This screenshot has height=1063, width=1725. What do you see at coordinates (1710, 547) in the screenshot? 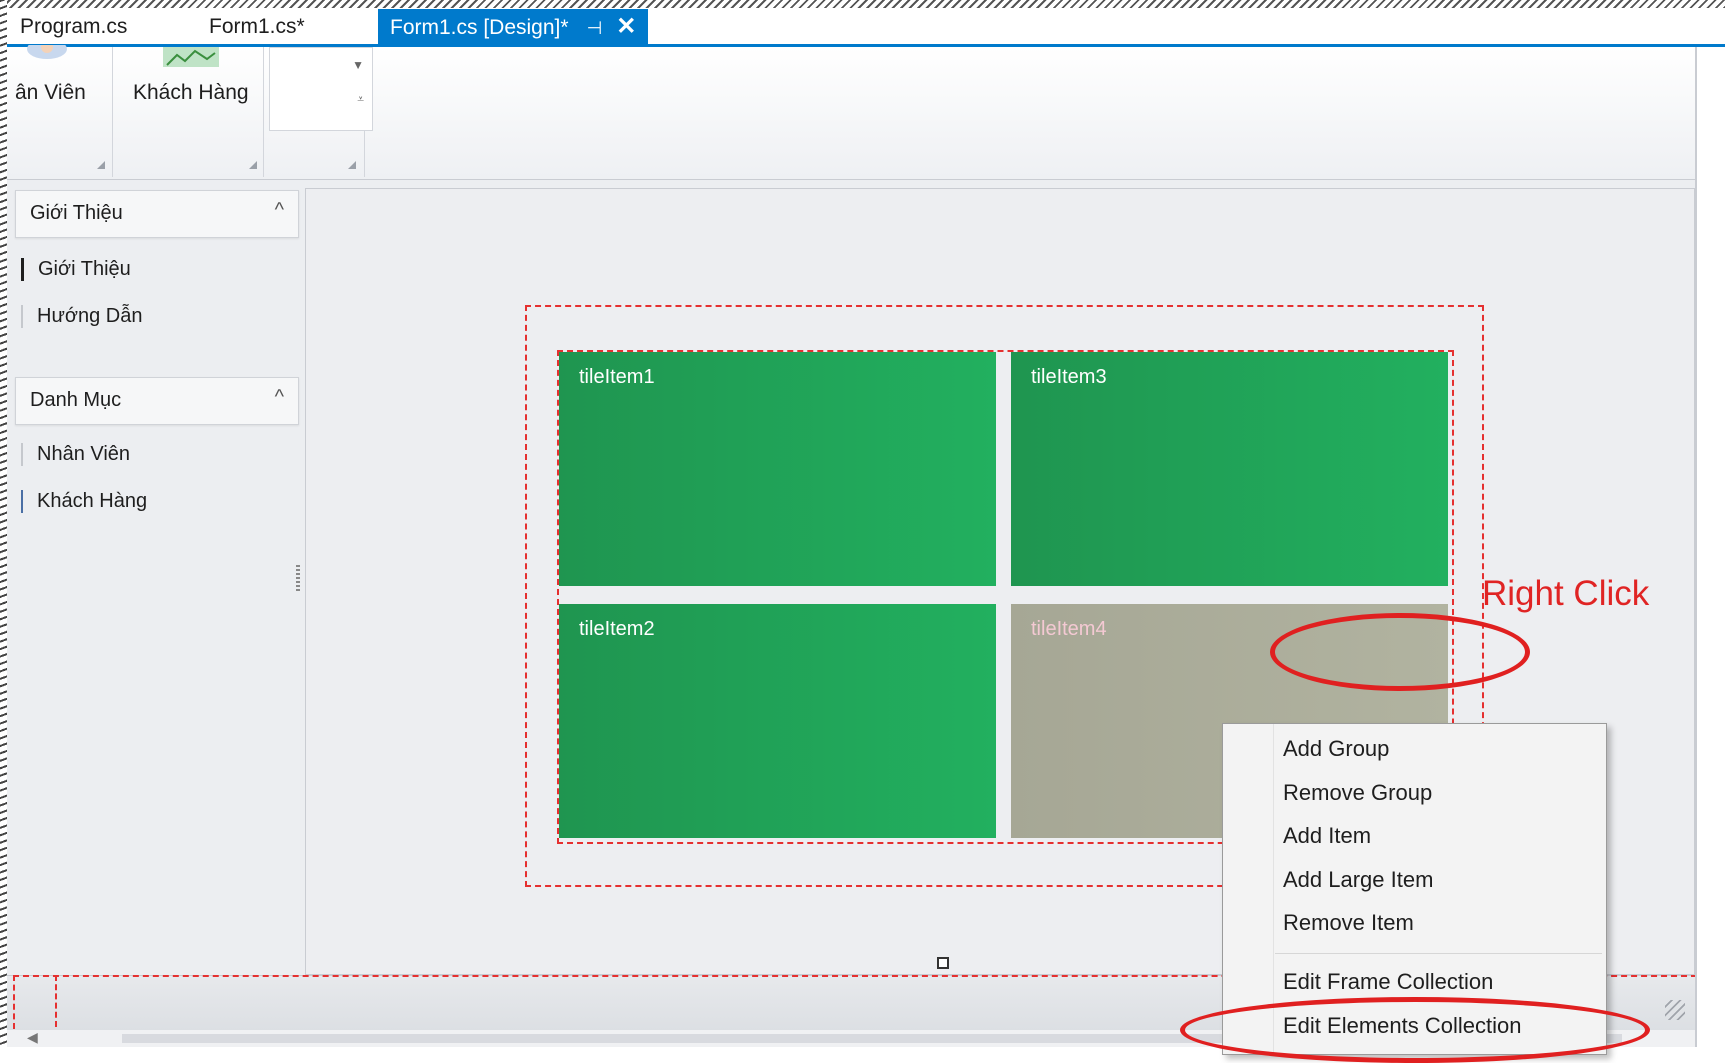
I see `vertical-scrollbar` at bounding box center [1710, 547].